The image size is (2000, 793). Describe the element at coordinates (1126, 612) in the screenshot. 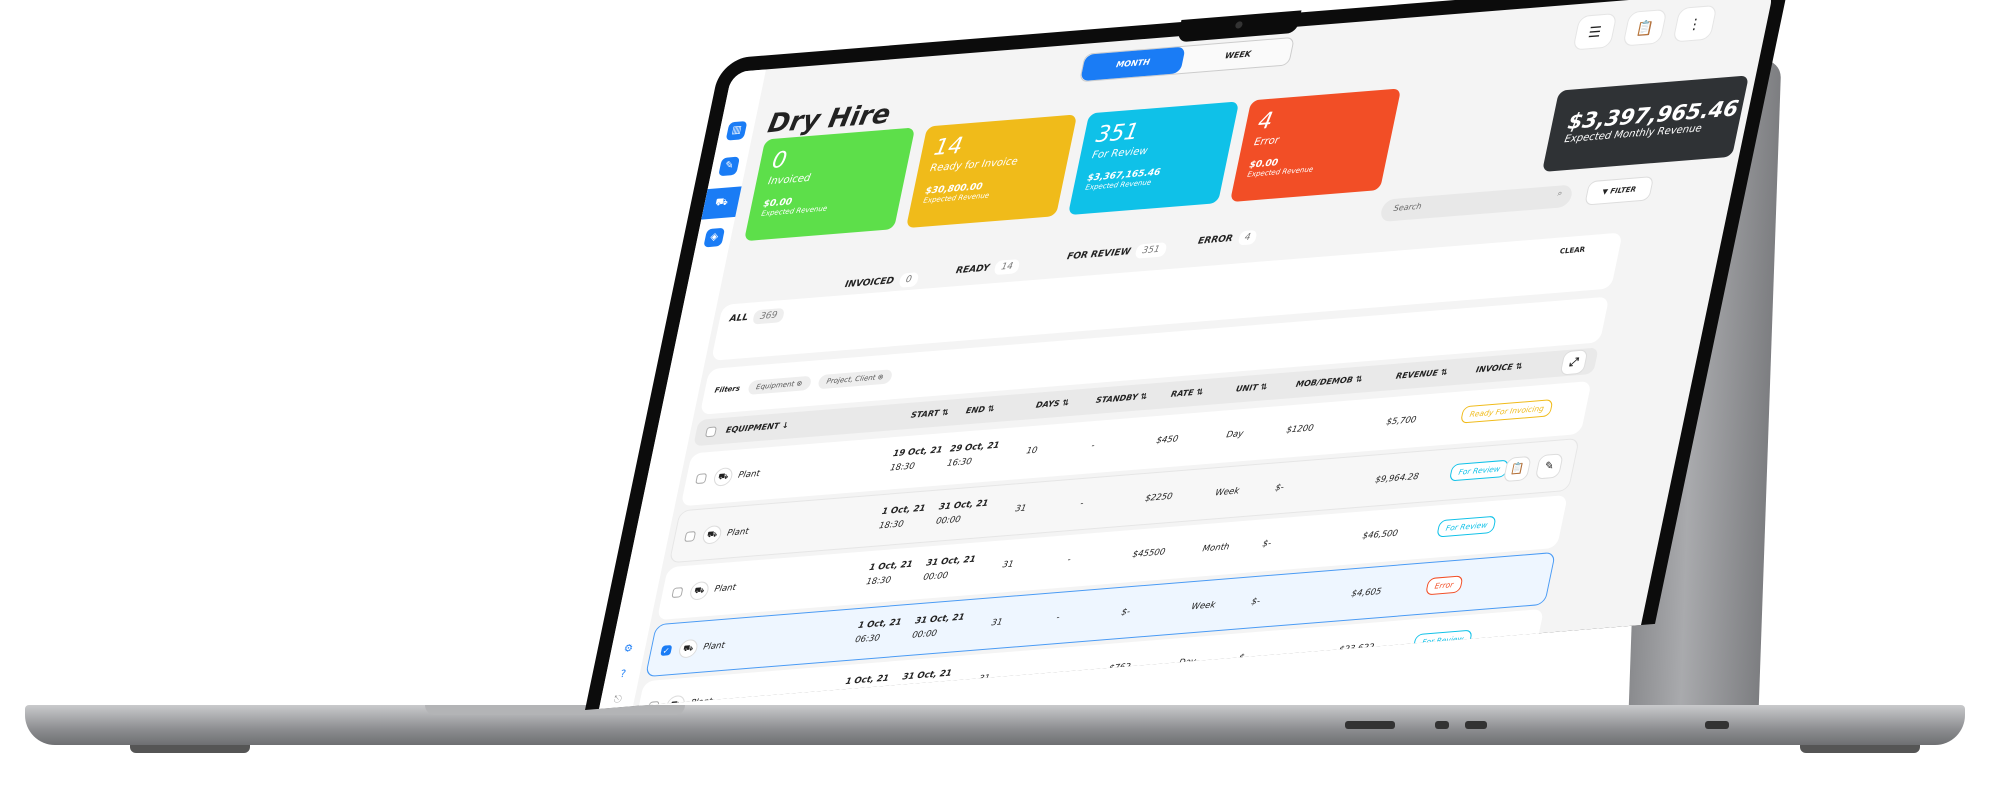

I see `cell-rate: $-` at that location.